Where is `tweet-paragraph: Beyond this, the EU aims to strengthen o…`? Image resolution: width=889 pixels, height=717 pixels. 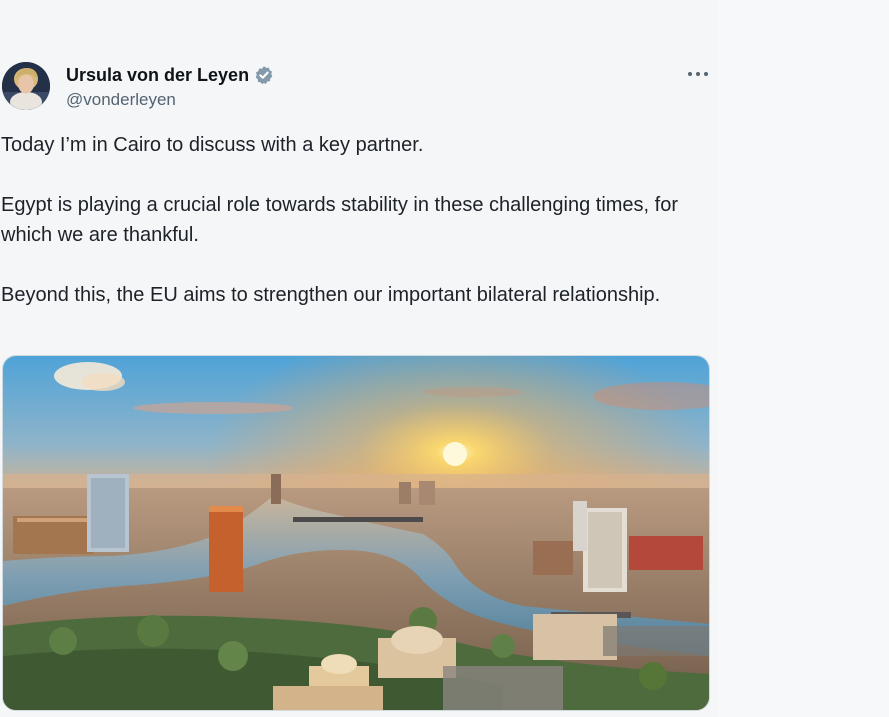 tweet-paragraph: Beyond this, the EU aims to strengthen o… is located at coordinates (331, 295).